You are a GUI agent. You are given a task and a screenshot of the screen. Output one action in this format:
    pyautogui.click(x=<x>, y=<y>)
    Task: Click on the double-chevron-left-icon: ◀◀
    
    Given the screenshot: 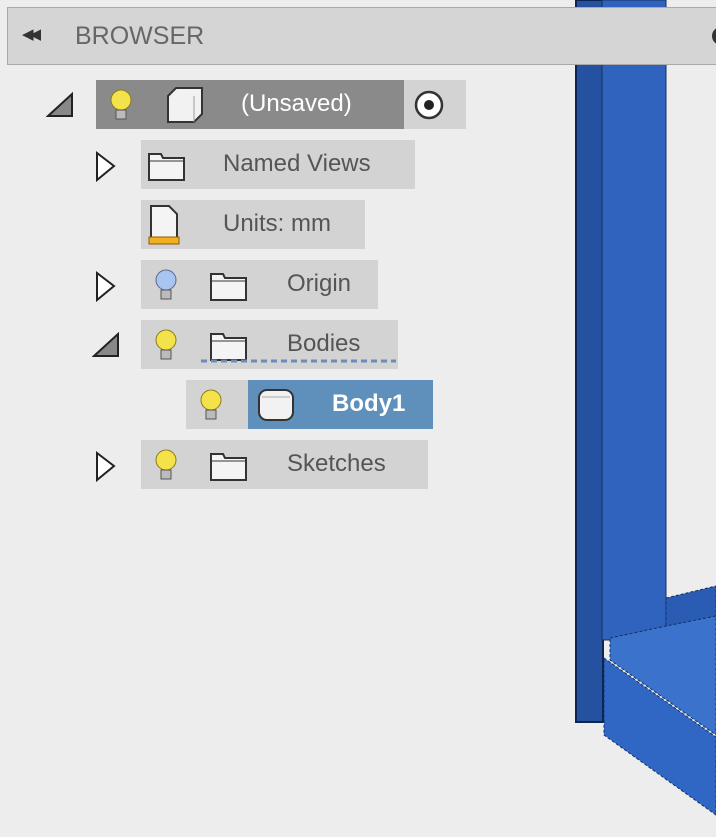 What is the action you would take?
    pyautogui.click(x=31, y=34)
    